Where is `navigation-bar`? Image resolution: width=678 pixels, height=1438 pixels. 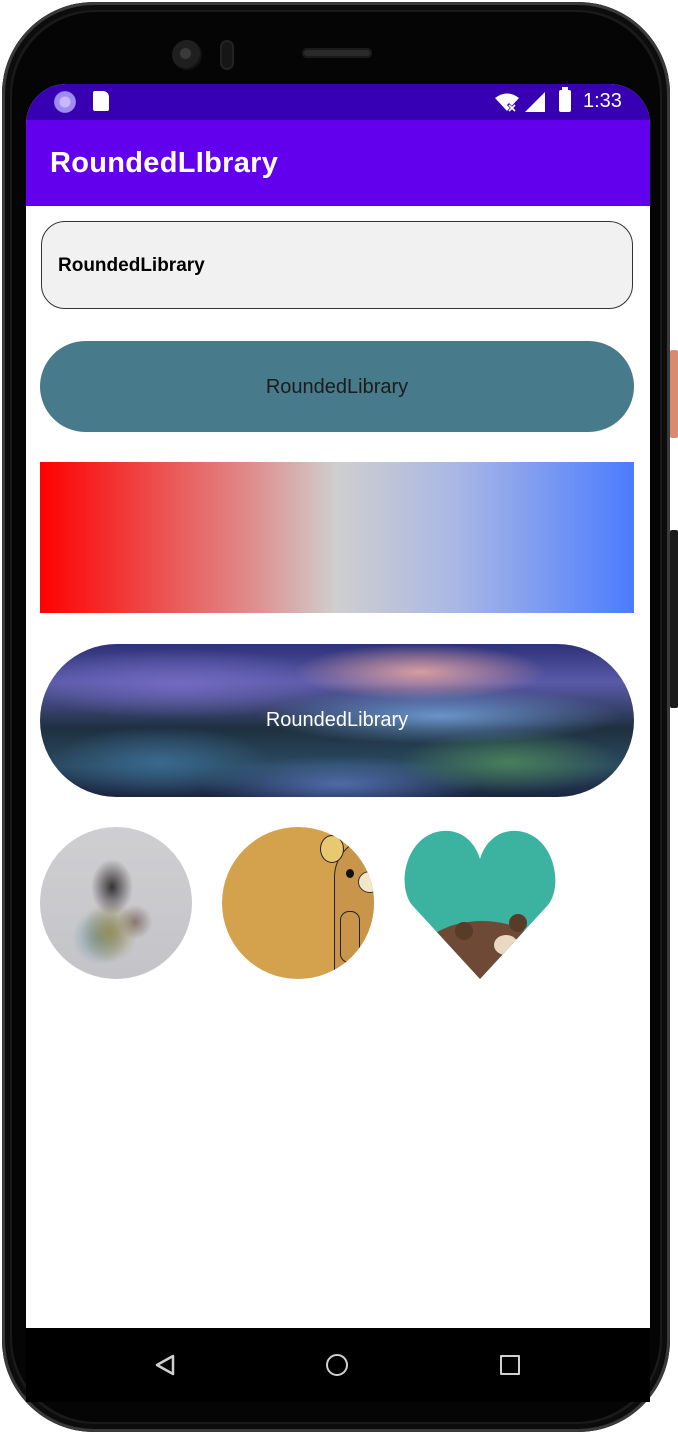 navigation-bar is located at coordinates (338, 1365).